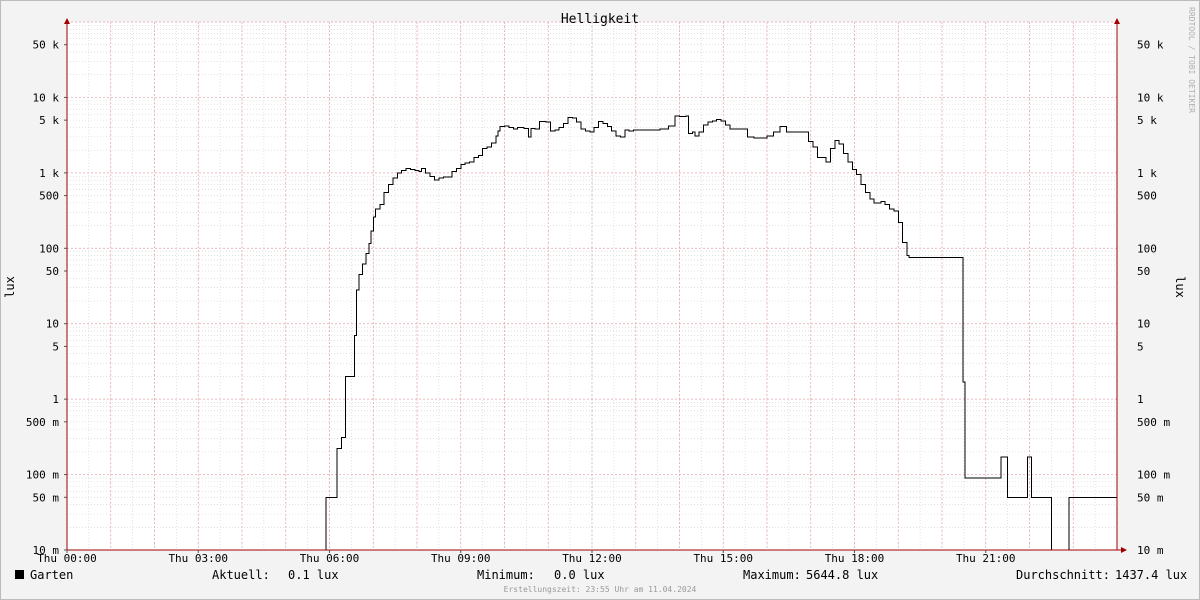  Describe the element at coordinates (1191, 60) in the screenshot. I see `rrdtool-watermark: RRDTOOL / TOBI OETIKER` at that location.